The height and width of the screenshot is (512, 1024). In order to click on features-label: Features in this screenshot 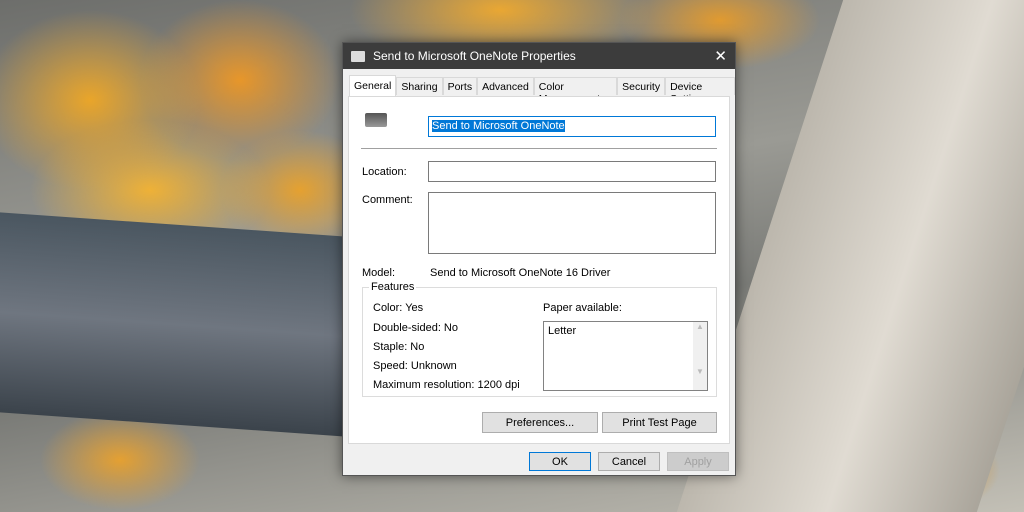, I will do `click(393, 287)`.